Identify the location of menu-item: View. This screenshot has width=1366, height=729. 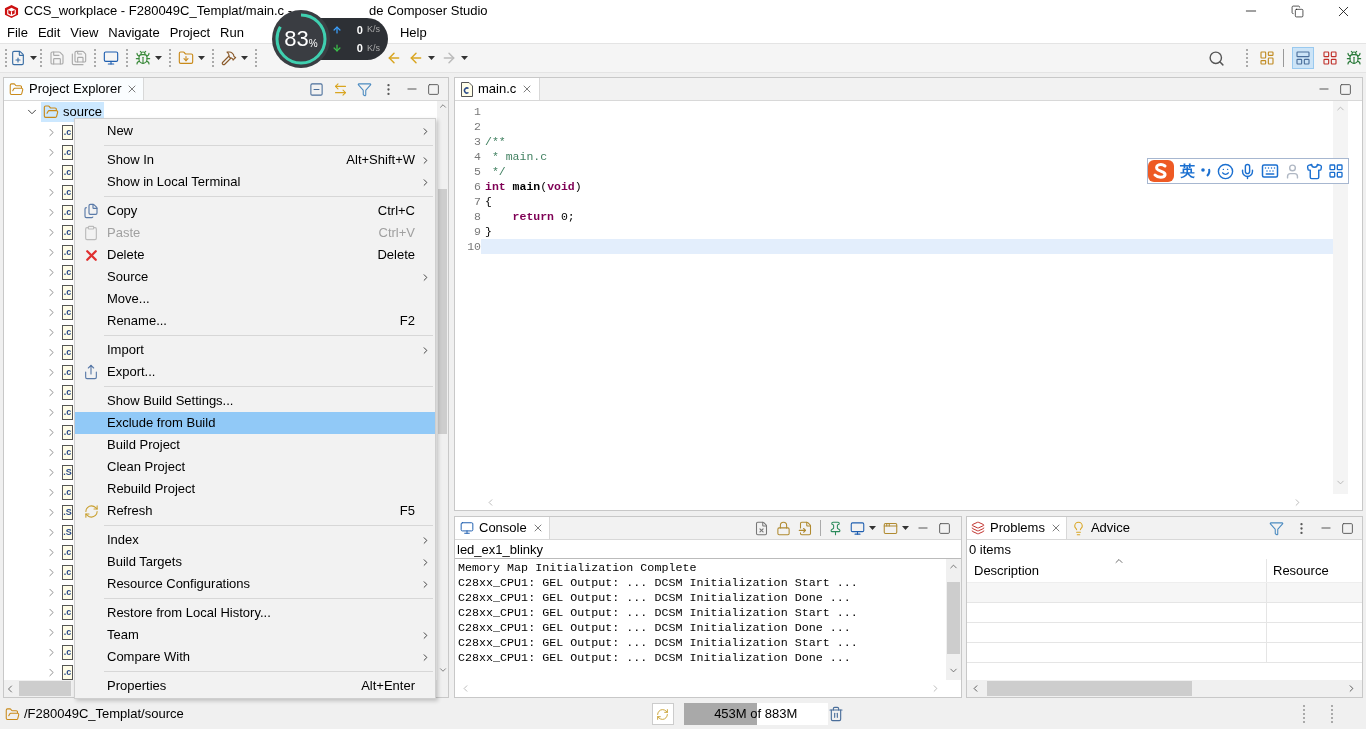
(84, 32).